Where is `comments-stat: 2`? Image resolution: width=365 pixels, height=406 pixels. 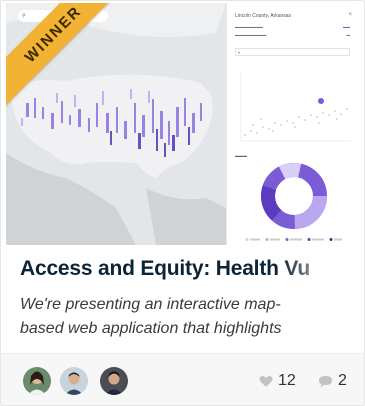 comments-stat: 2 is located at coordinates (332, 381).